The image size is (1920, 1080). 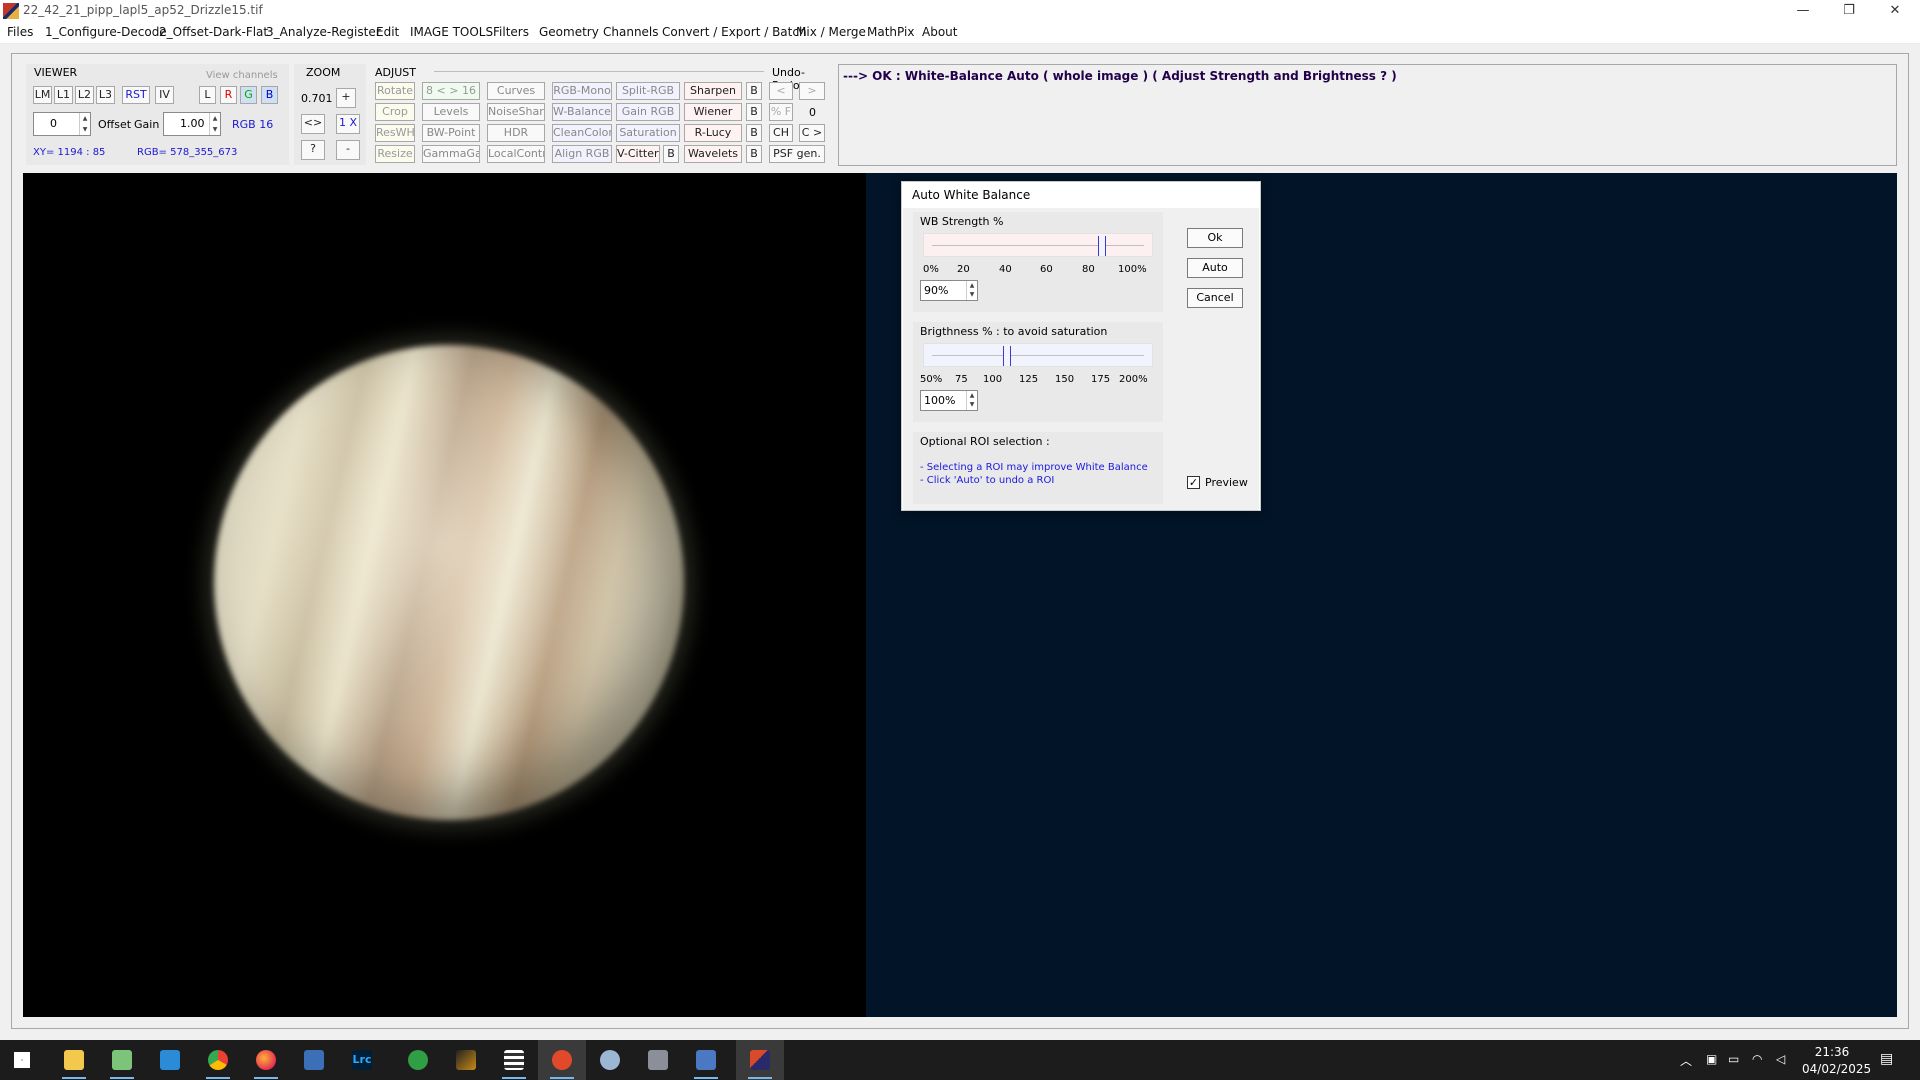 What do you see at coordinates (266, 1060) in the screenshot?
I see `taskbar-firefox` at bounding box center [266, 1060].